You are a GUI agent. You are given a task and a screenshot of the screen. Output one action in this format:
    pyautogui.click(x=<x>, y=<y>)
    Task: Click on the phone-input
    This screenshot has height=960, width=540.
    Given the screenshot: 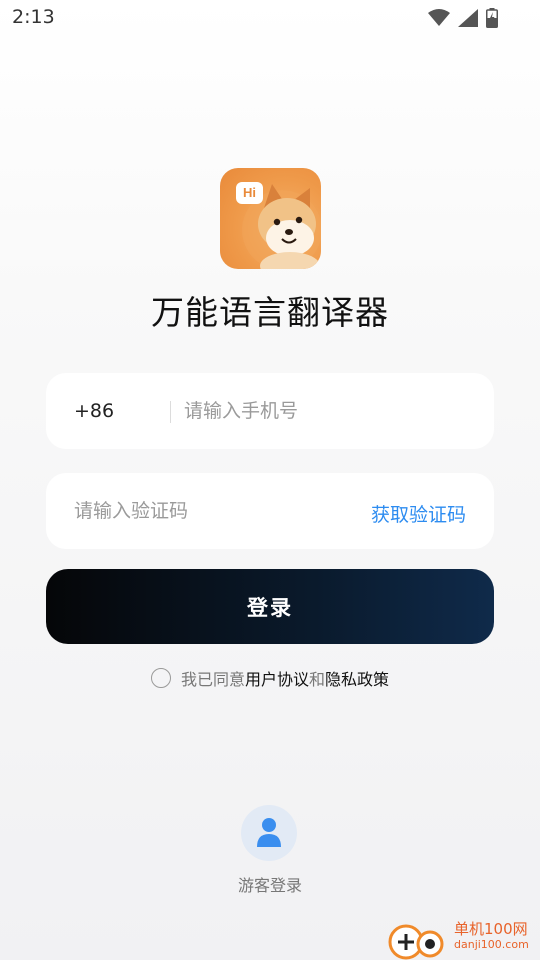 What is the action you would take?
    pyautogui.click(x=329, y=411)
    